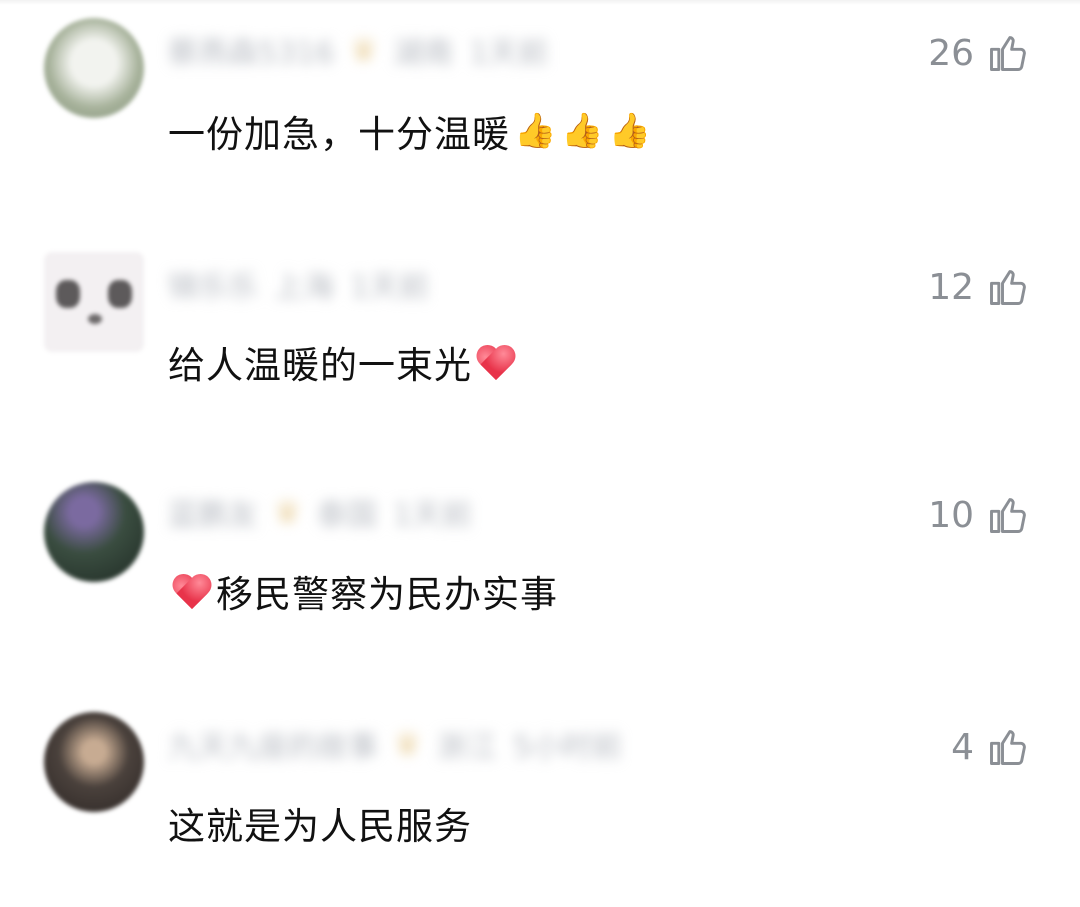 This screenshot has height=907, width=1080. Describe the element at coordinates (951, 287) in the screenshot. I see `like-count: 12` at that location.